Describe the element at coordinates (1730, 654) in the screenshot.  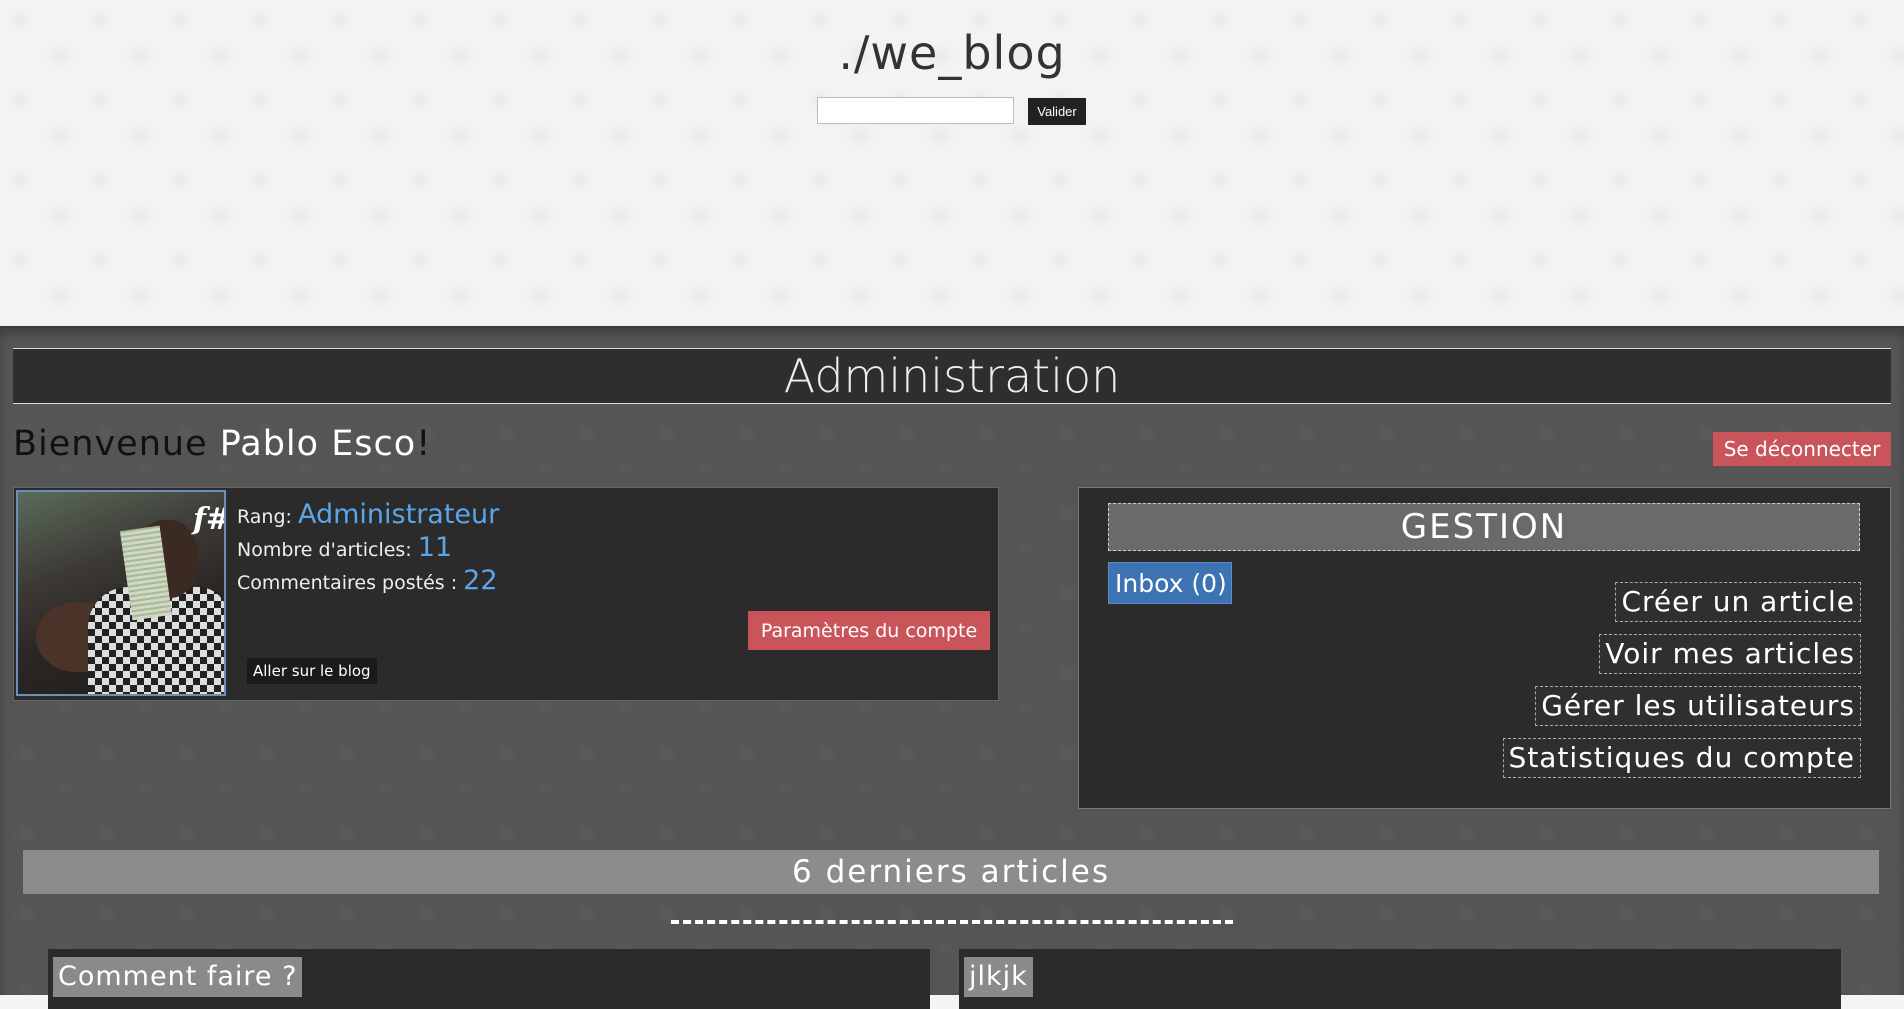
I see `view-articles-link: Voir mes articles` at that location.